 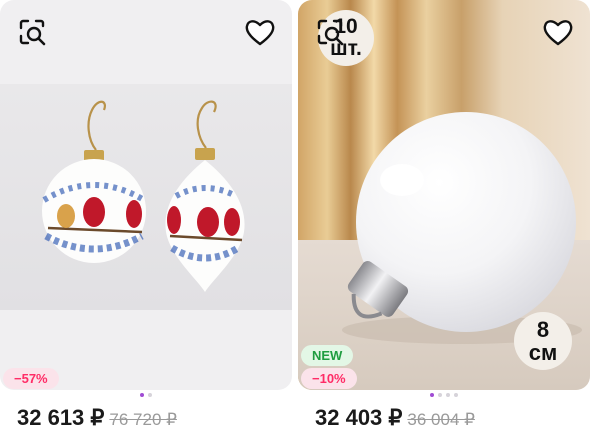 I want to click on size-value: 8, so click(x=543, y=329).